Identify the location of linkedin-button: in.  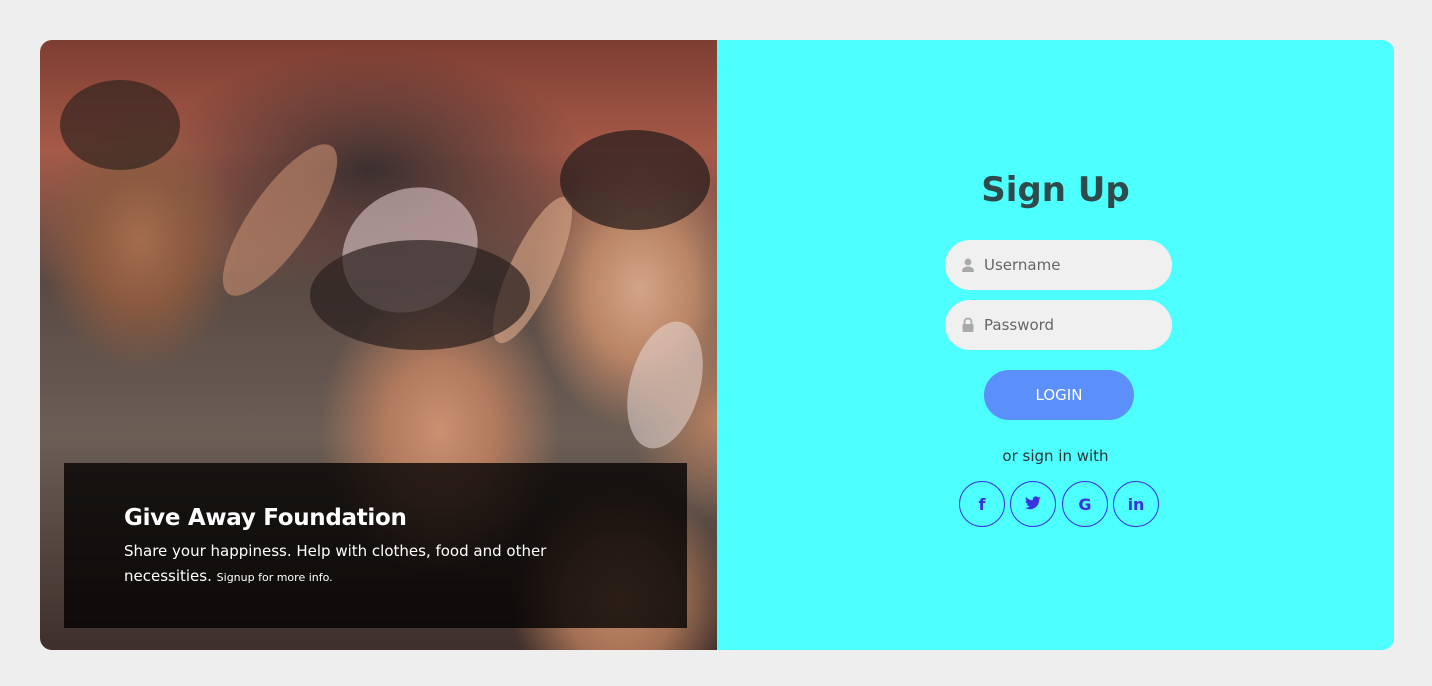
(1136, 504).